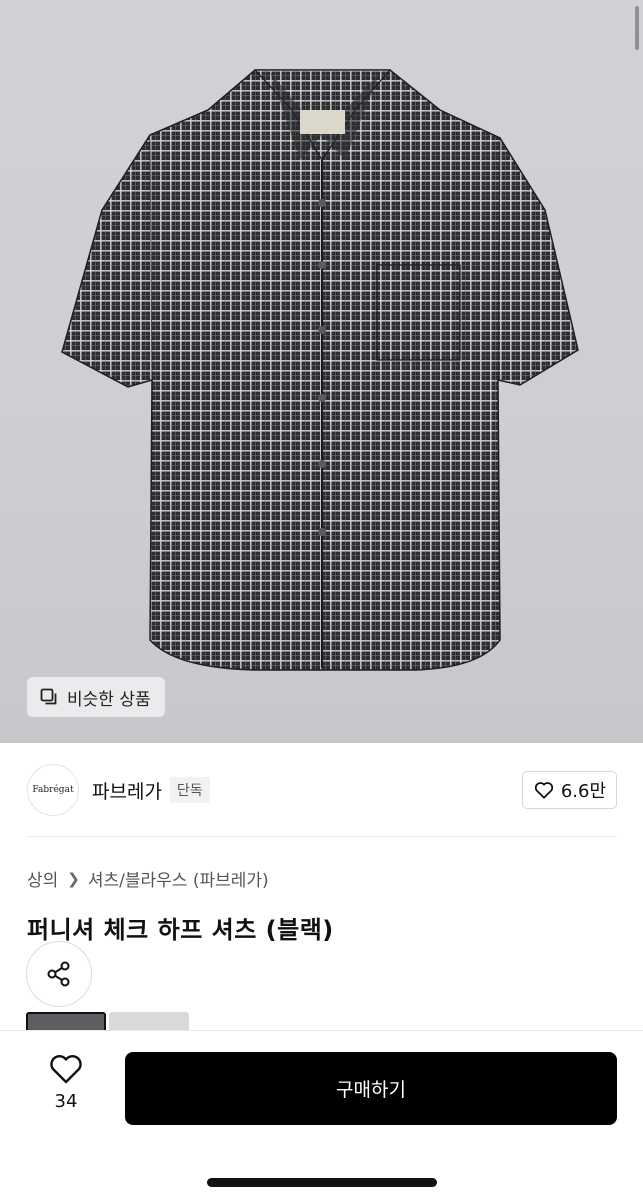  Describe the element at coordinates (189, 790) in the screenshot. I see `exclusive-badge: 단독` at that location.